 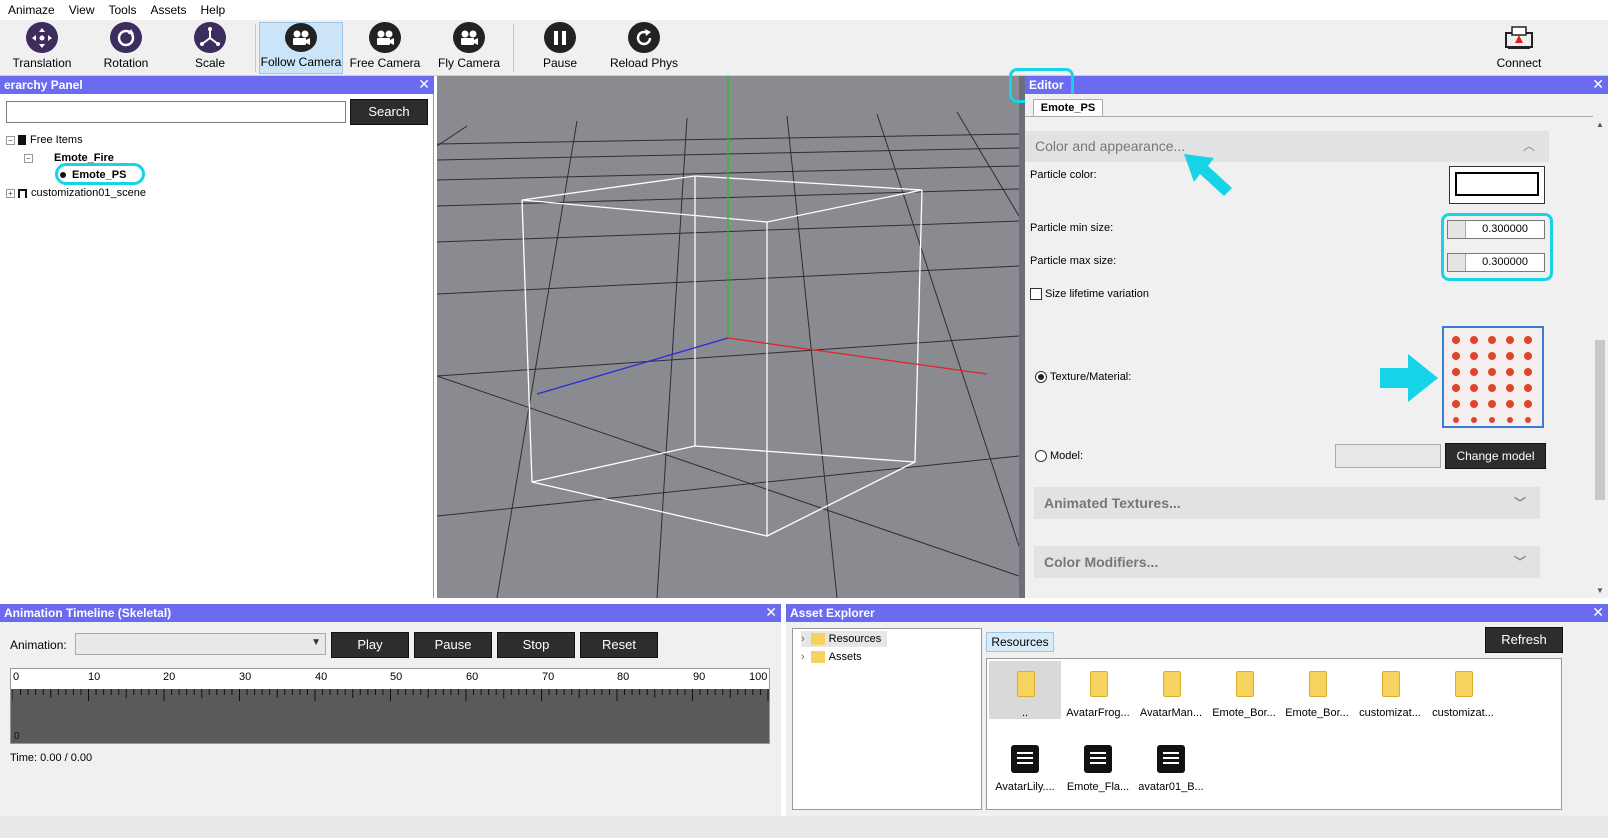 What do you see at coordinates (22, 140) in the screenshot?
I see `group-icon` at bounding box center [22, 140].